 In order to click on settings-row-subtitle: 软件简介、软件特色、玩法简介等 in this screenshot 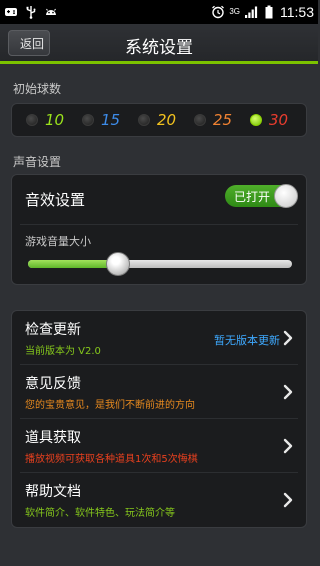, I will do `click(100, 513)`.